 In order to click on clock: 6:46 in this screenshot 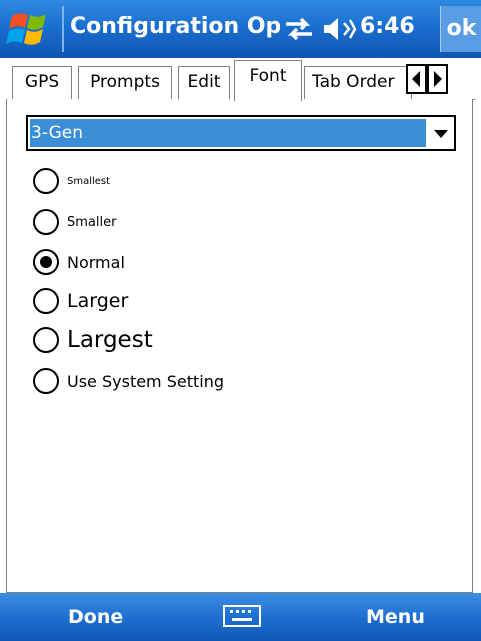, I will do `click(387, 26)`.